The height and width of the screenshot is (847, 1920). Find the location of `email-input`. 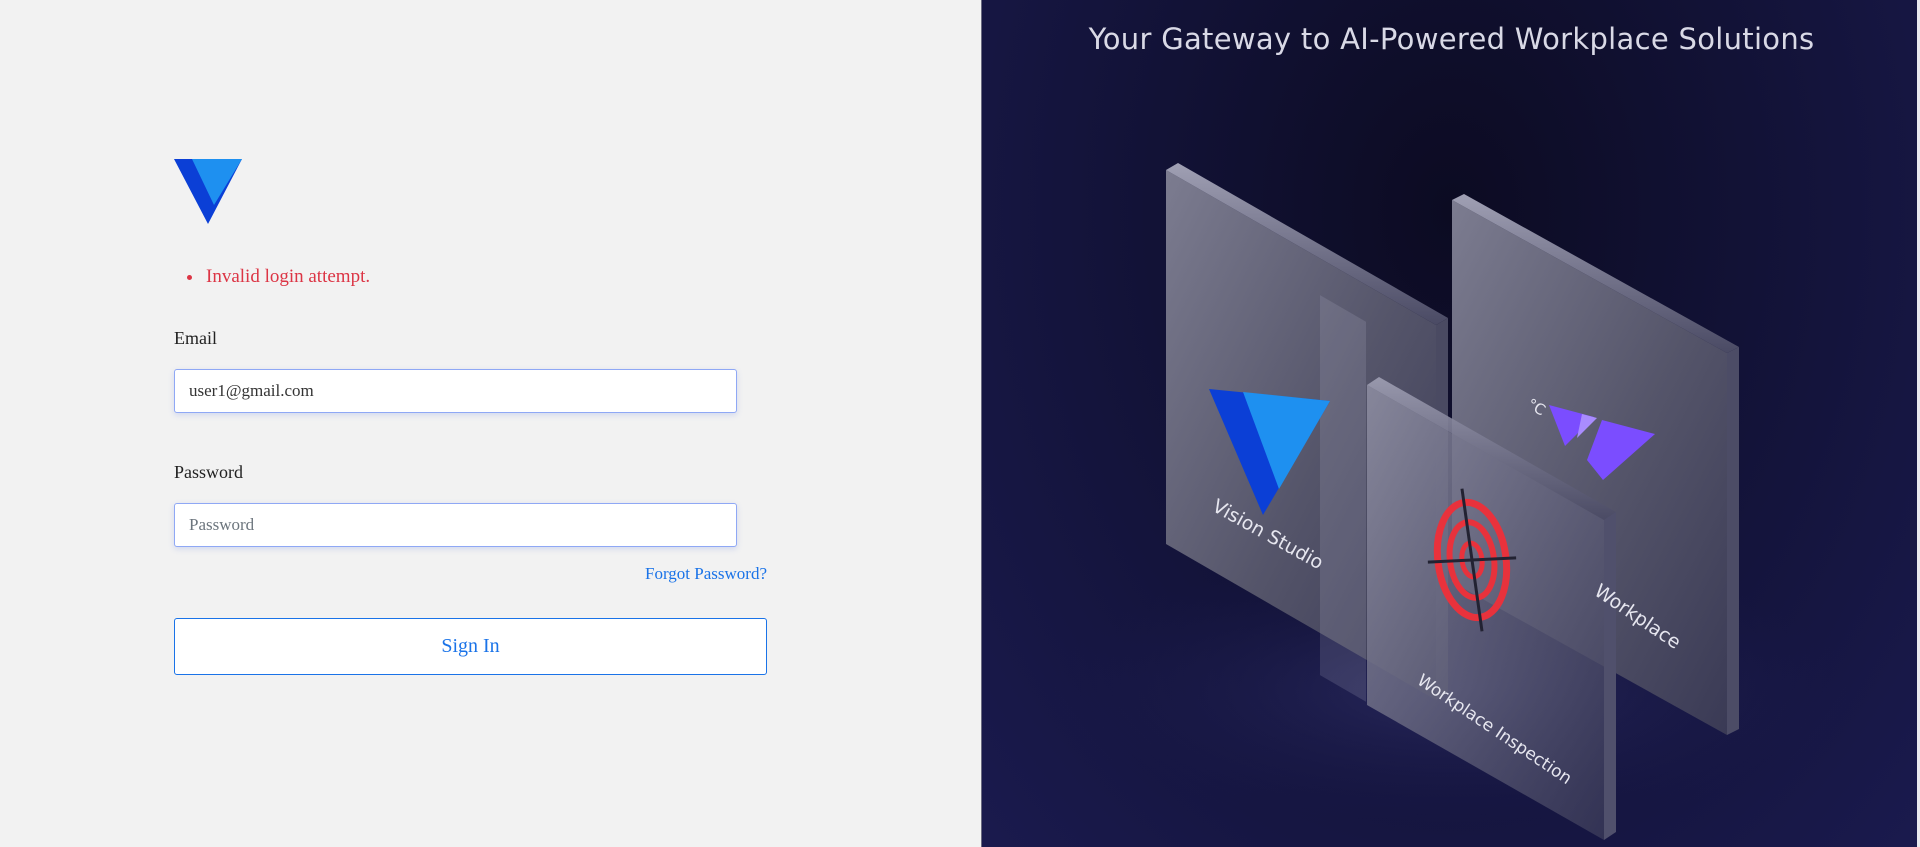

email-input is located at coordinates (455, 391).